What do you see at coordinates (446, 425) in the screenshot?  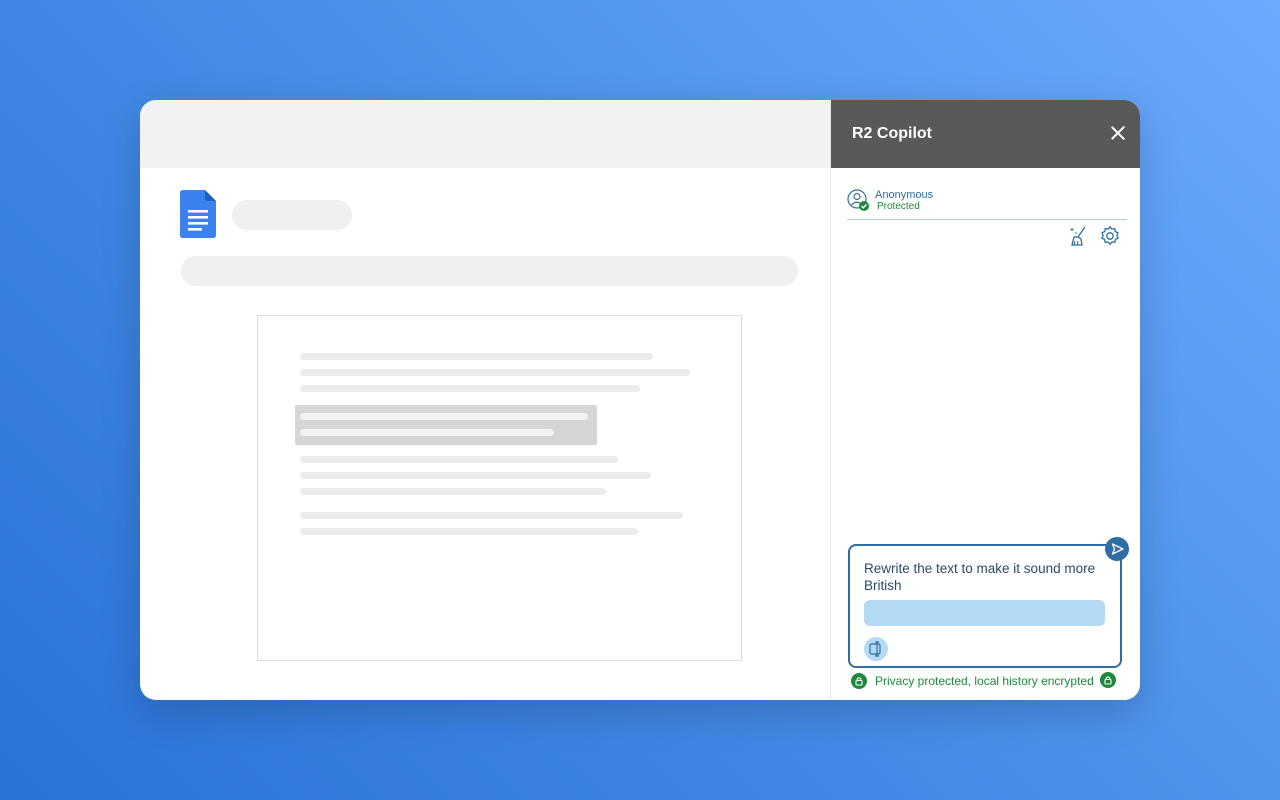 I see `selected-text-block` at bounding box center [446, 425].